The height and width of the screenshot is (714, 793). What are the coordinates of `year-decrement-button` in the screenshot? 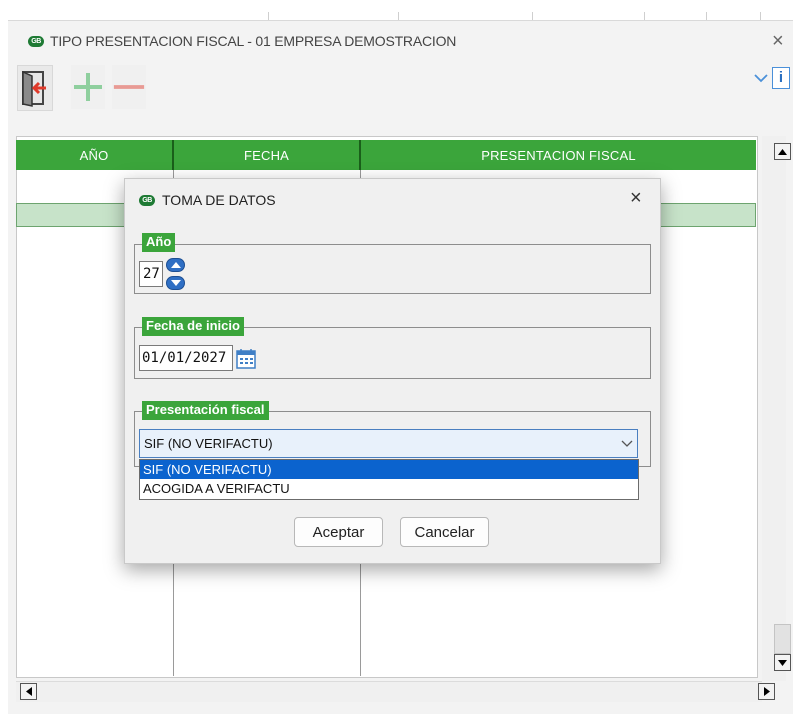 It's located at (175, 283).